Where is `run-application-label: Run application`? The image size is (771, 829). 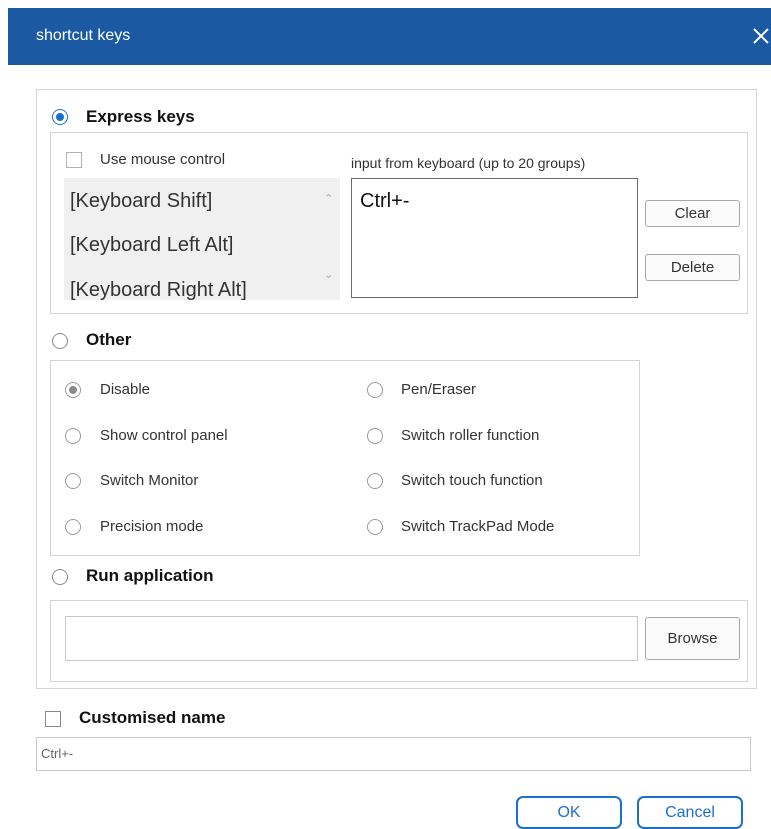
run-application-label: Run application is located at coordinates (150, 575).